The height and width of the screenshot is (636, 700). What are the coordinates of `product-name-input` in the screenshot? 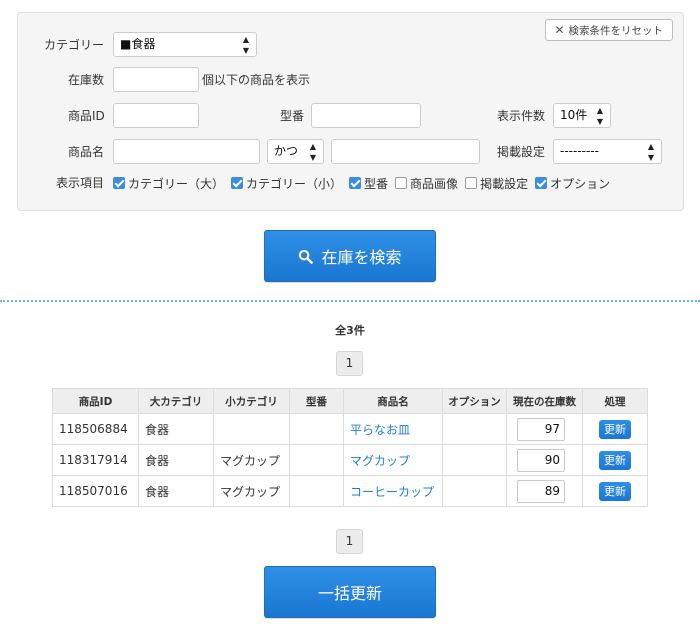 It's located at (186, 151).